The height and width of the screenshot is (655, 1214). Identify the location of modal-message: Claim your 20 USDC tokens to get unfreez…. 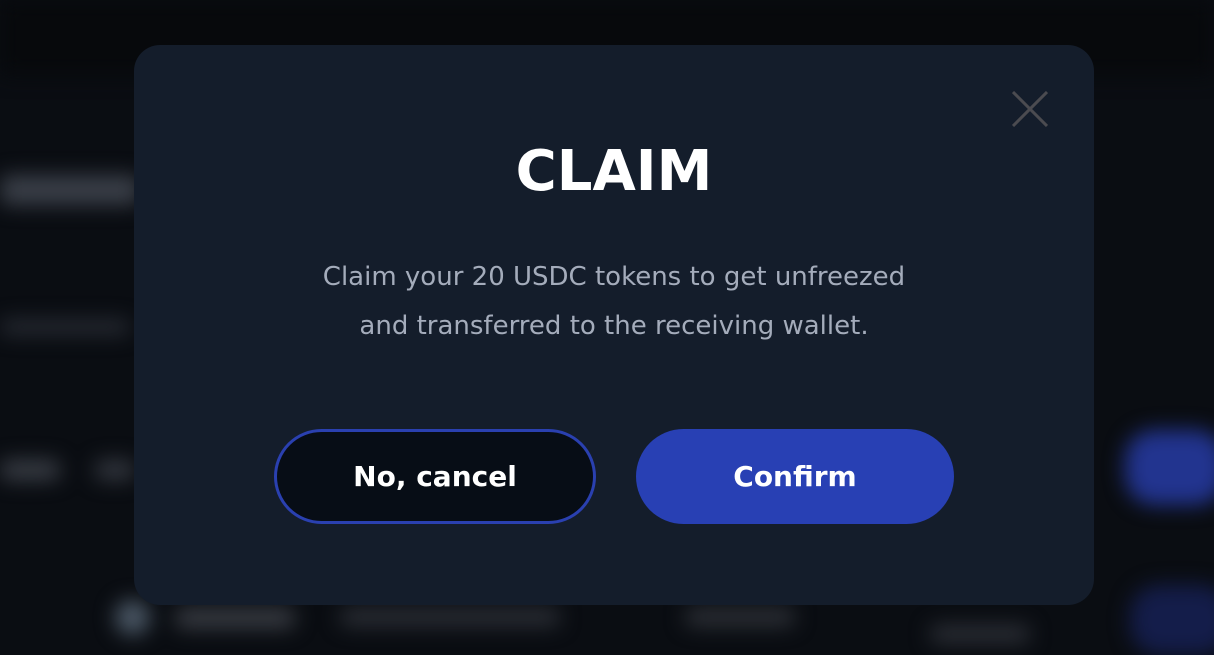
(614, 302).